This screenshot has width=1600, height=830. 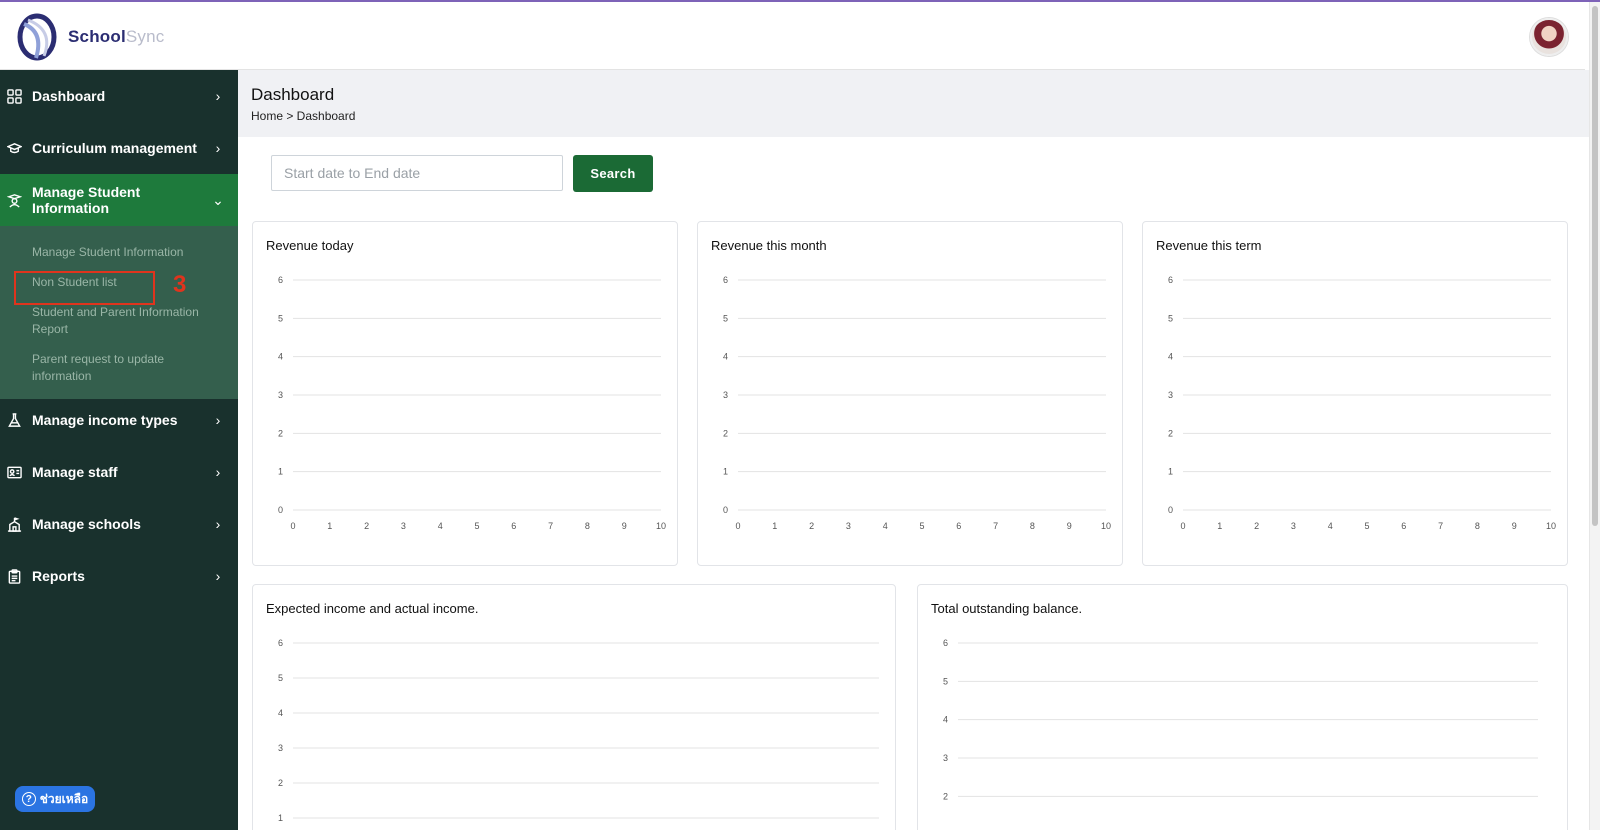 What do you see at coordinates (37, 37) in the screenshot?
I see `schoolsync-logo-icon` at bounding box center [37, 37].